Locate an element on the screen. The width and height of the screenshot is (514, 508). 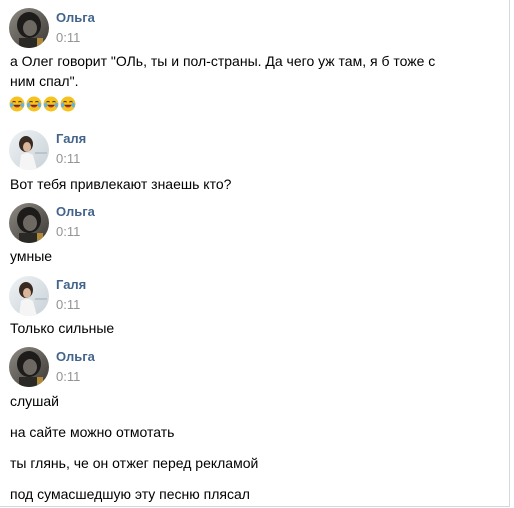
message-text: слушай is located at coordinates (35, 401).